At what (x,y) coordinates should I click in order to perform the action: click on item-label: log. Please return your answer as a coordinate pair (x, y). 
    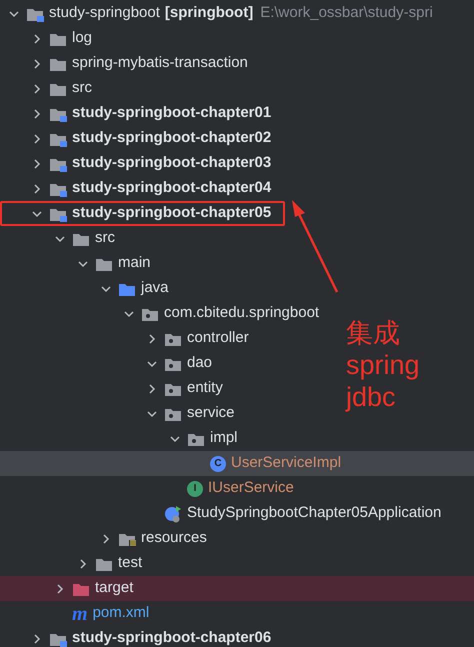
    Looking at the image, I should click on (82, 38).